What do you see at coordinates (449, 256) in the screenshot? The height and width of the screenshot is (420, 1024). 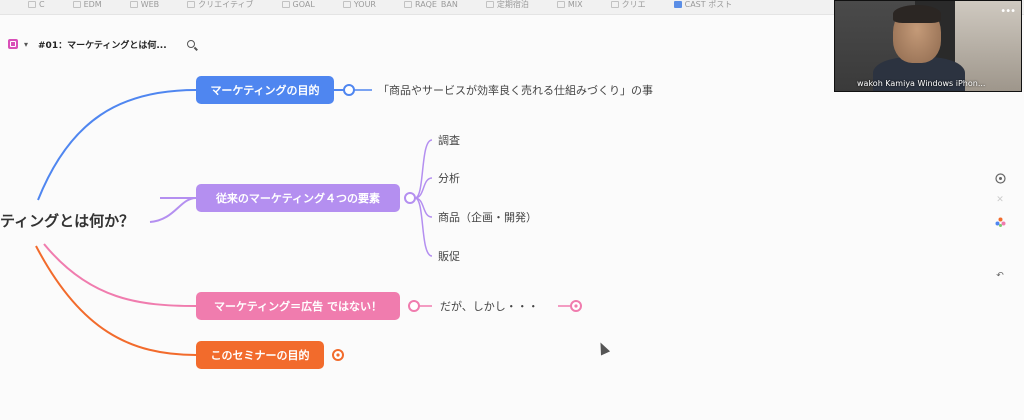 I see `mindmap-leaf-promotion: 販促` at bounding box center [449, 256].